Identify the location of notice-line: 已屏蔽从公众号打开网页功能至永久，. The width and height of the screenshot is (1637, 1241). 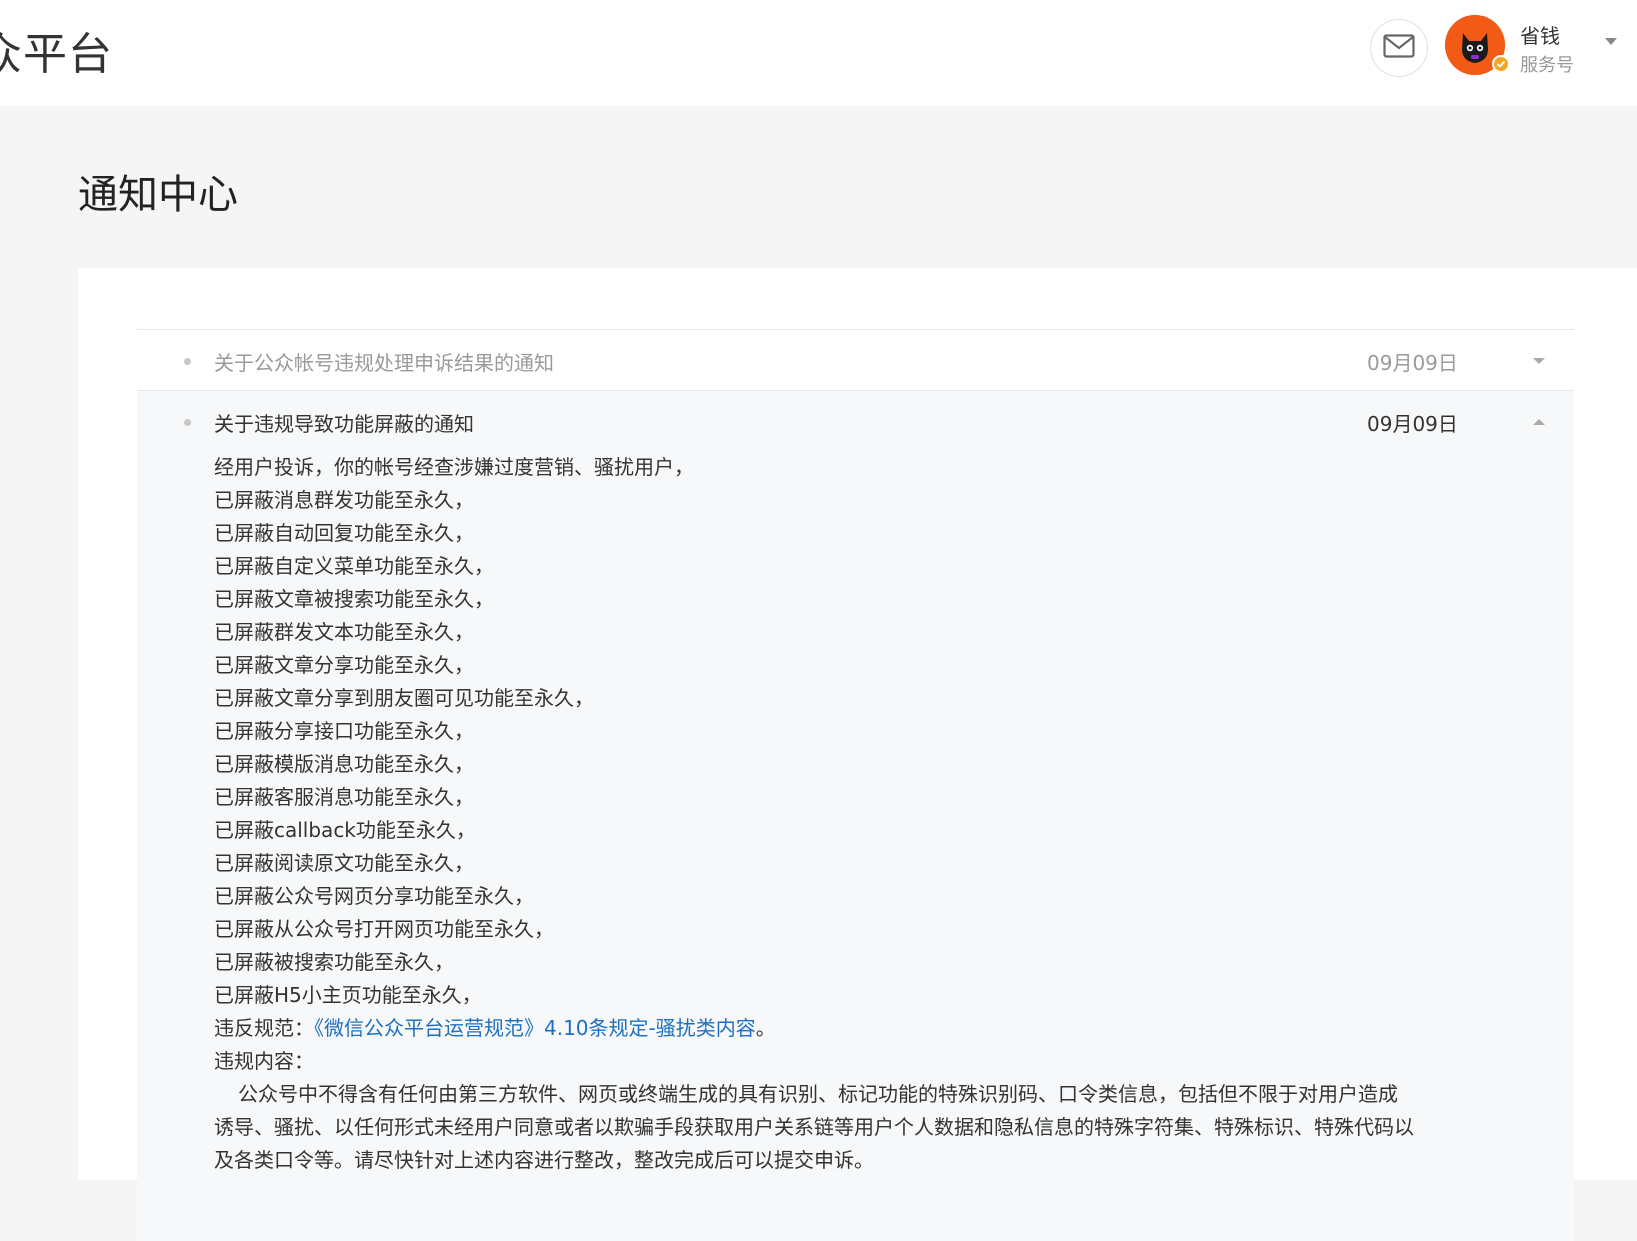
(384, 929).